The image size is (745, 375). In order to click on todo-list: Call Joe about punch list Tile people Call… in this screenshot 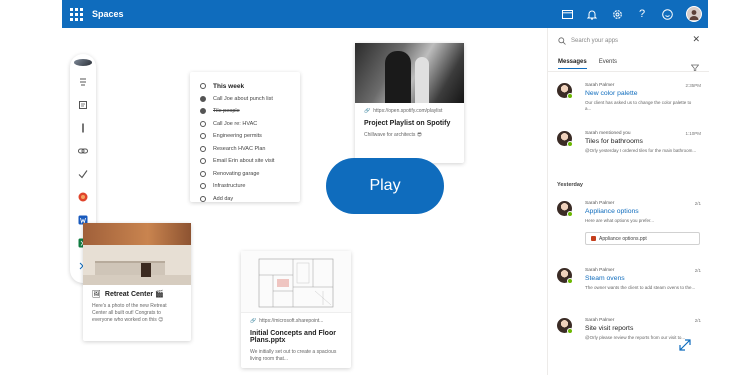, I will do `click(245, 149)`.